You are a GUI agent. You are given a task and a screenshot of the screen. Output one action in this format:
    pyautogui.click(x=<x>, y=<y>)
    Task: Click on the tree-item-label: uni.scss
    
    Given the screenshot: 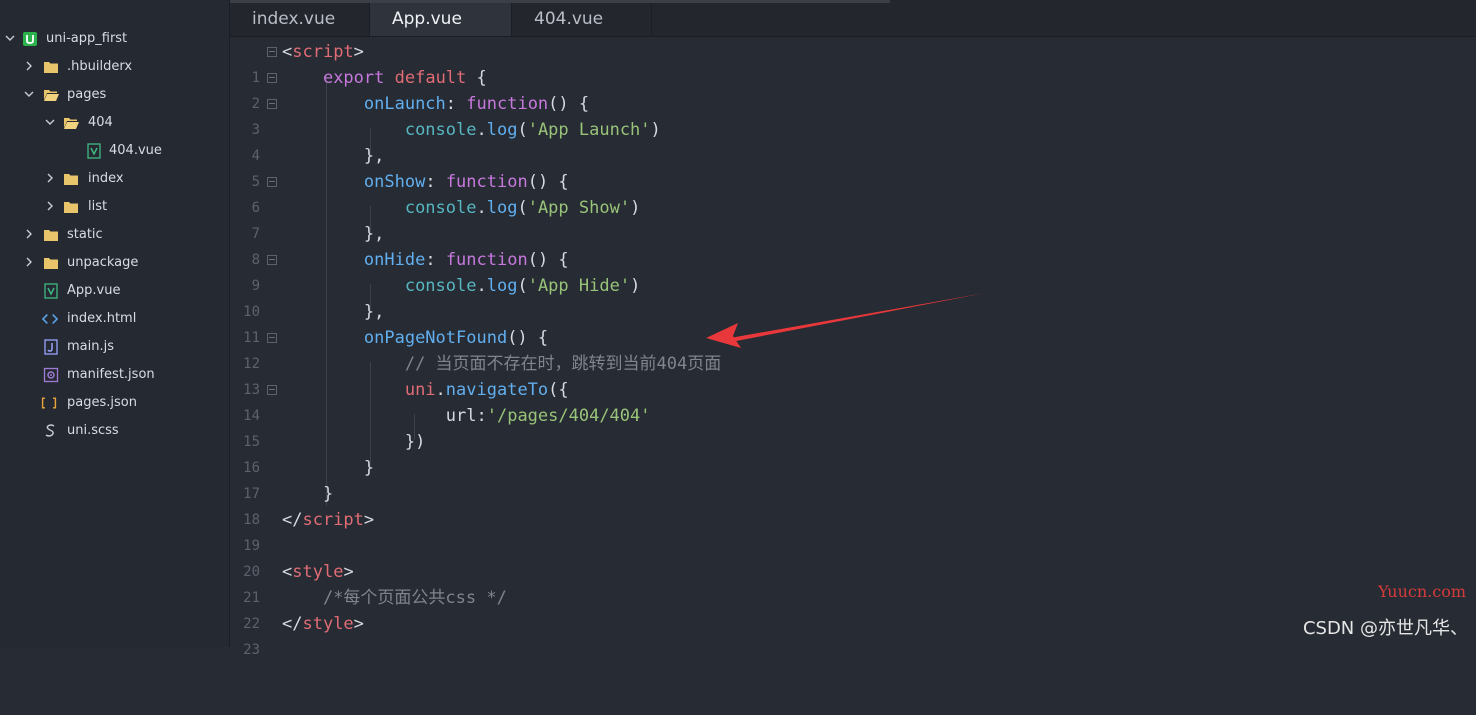 What is the action you would take?
    pyautogui.click(x=93, y=430)
    